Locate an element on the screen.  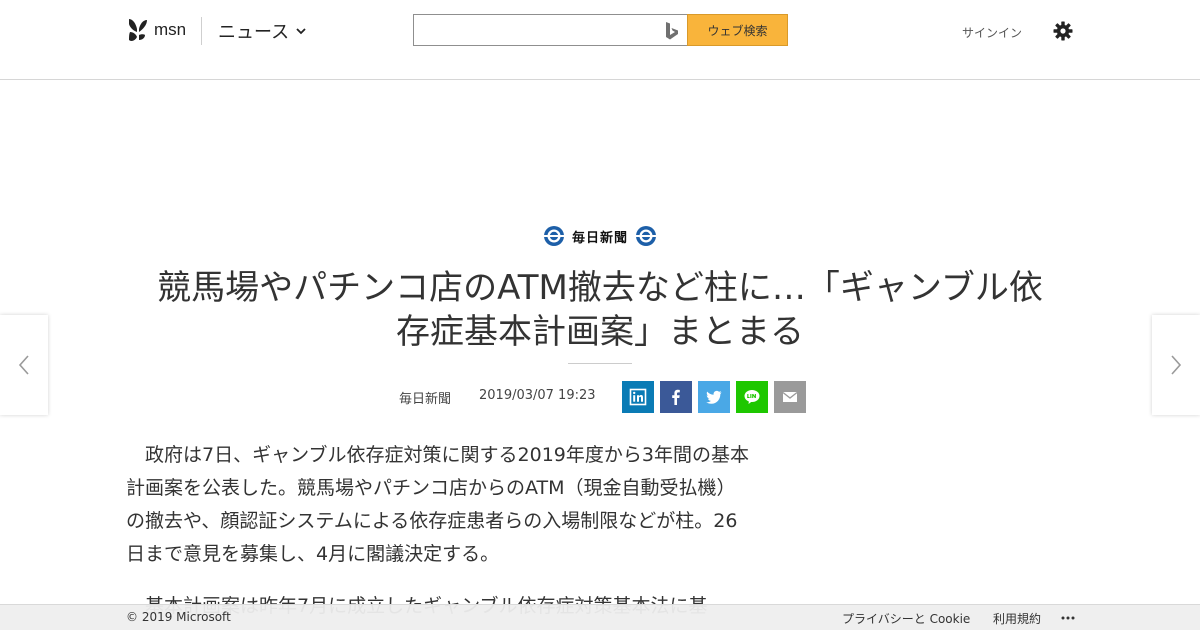
twitter-icon is located at coordinates (714, 397).